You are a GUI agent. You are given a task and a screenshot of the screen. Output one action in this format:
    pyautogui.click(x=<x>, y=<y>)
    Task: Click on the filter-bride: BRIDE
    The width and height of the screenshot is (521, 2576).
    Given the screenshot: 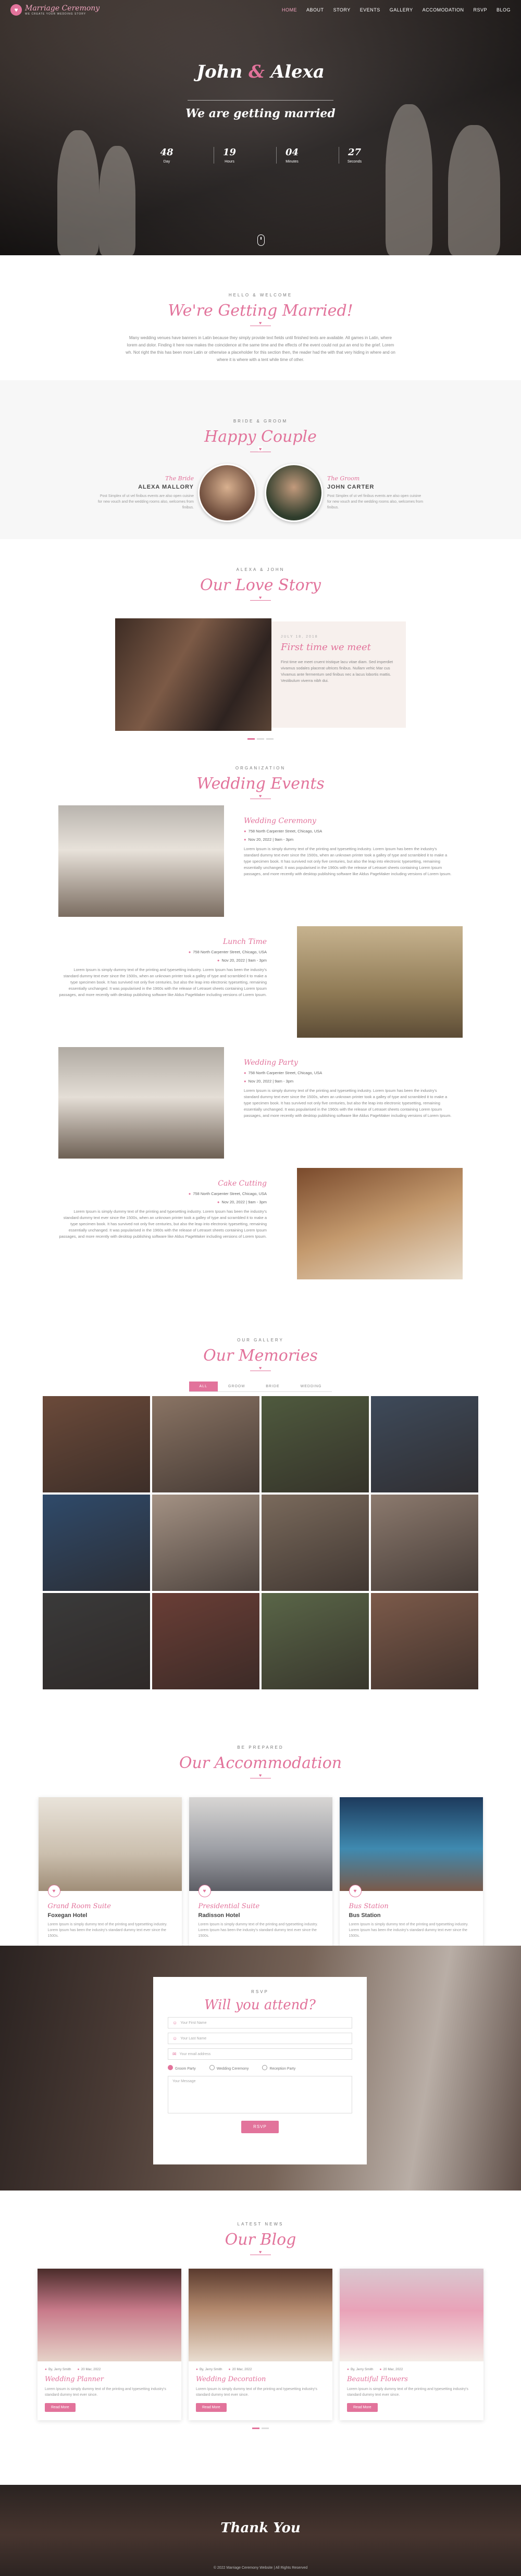 What is the action you would take?
    pyautogui.click(x=273, y=1387)
    